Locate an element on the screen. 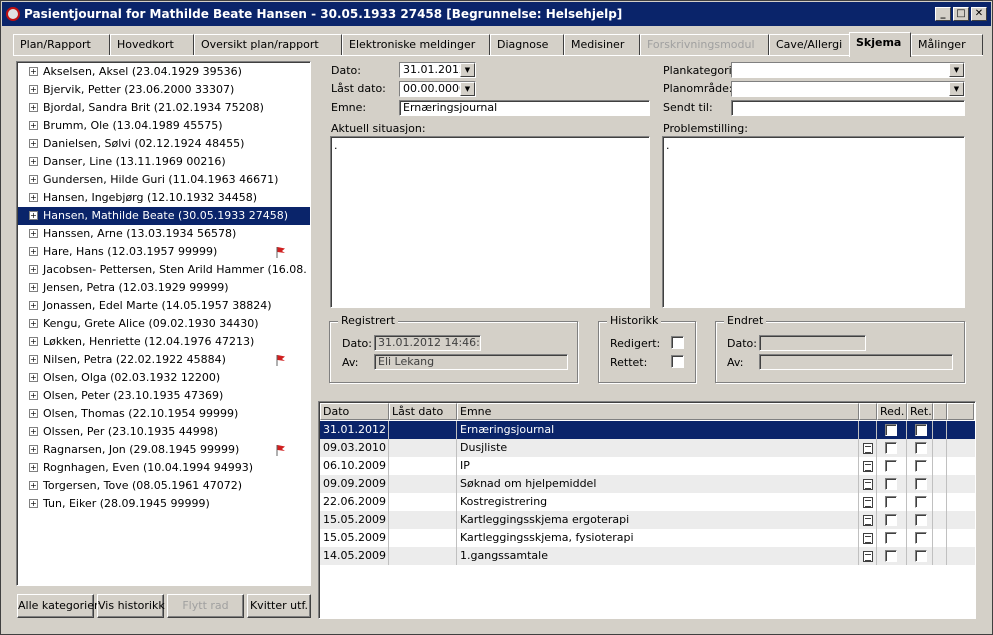  table-row: 09.03.2010 Dusjliste is located at coordinates (647, 448).